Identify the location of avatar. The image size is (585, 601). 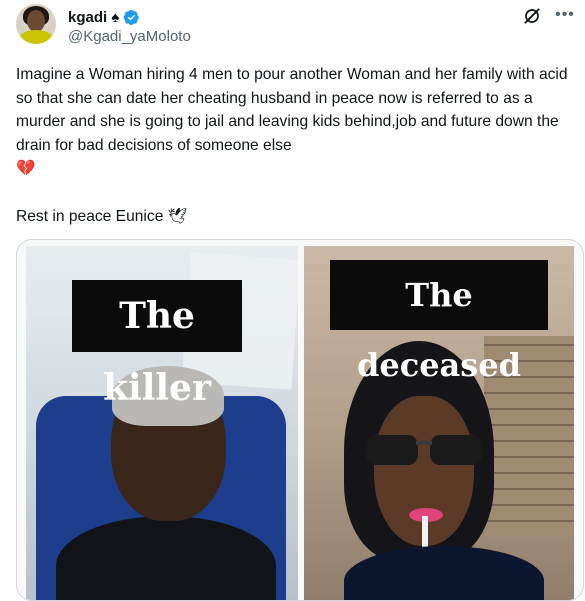
(36, 24).